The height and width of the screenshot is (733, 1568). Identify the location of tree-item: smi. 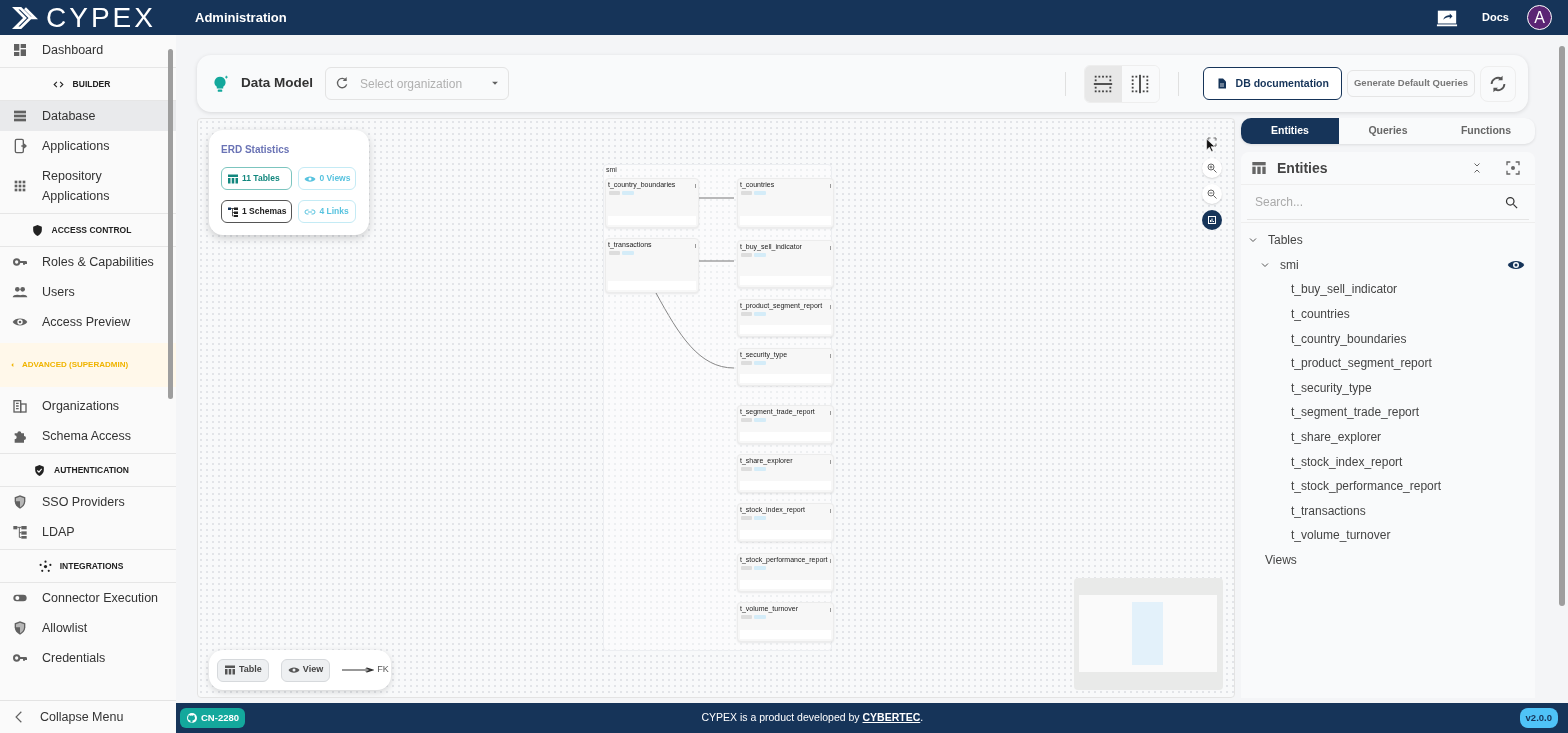
(1393, 264).